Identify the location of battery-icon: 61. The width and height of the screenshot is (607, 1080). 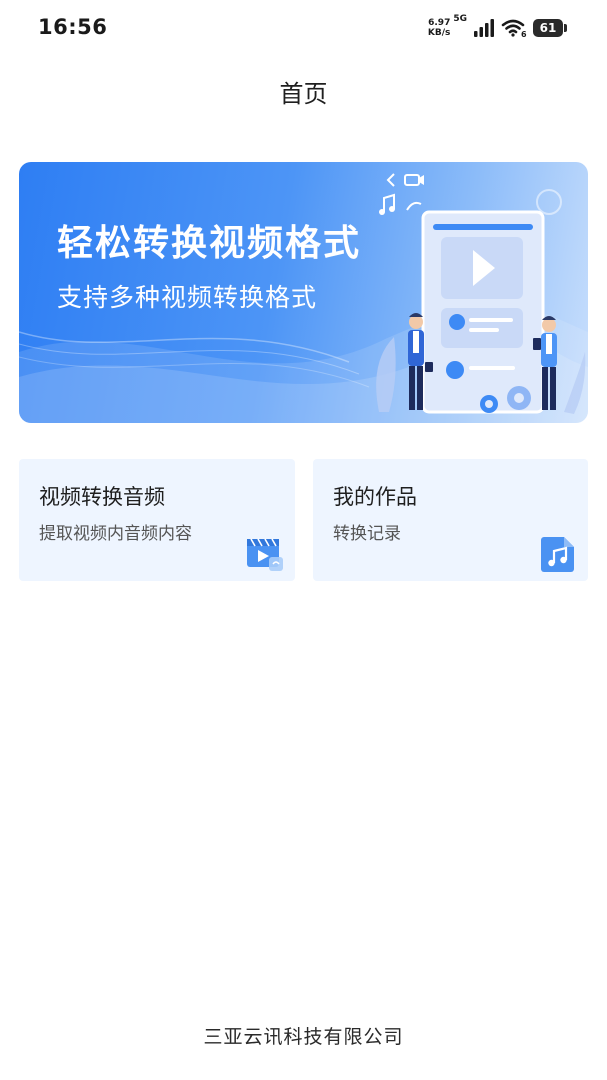
(550, 28).